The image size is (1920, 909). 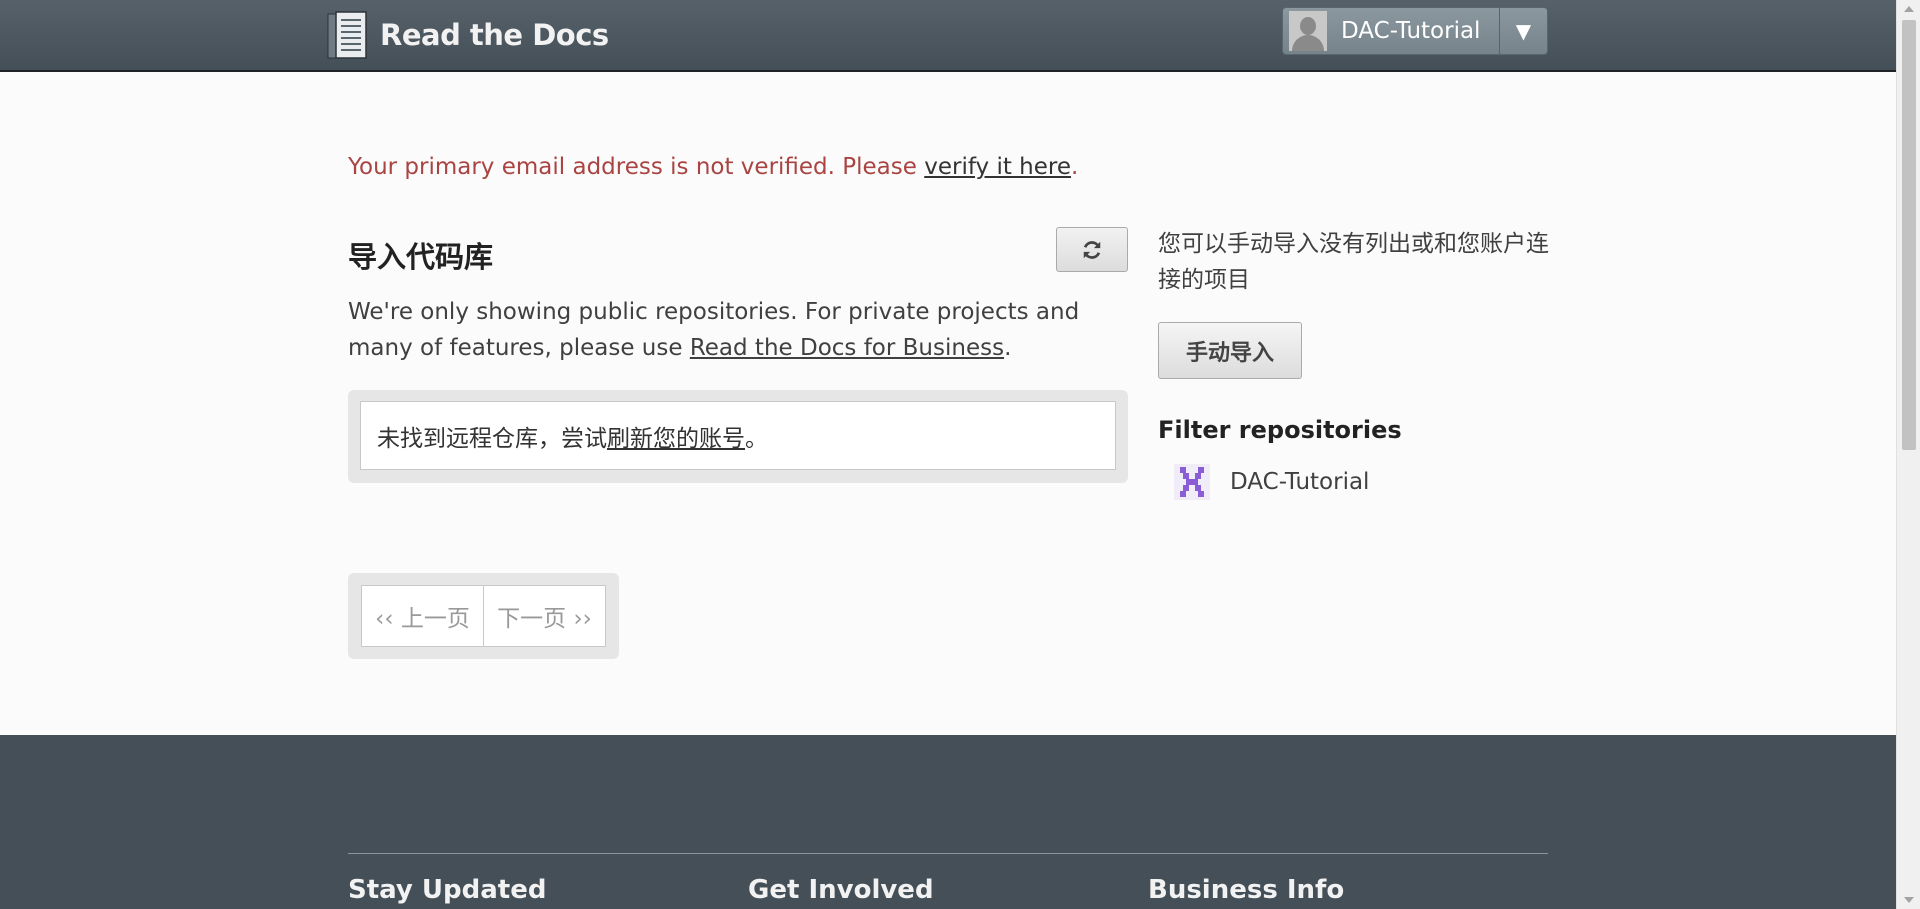 I want to click on filter-label: DAC-Tutorial, so click(x=1300, y=482).